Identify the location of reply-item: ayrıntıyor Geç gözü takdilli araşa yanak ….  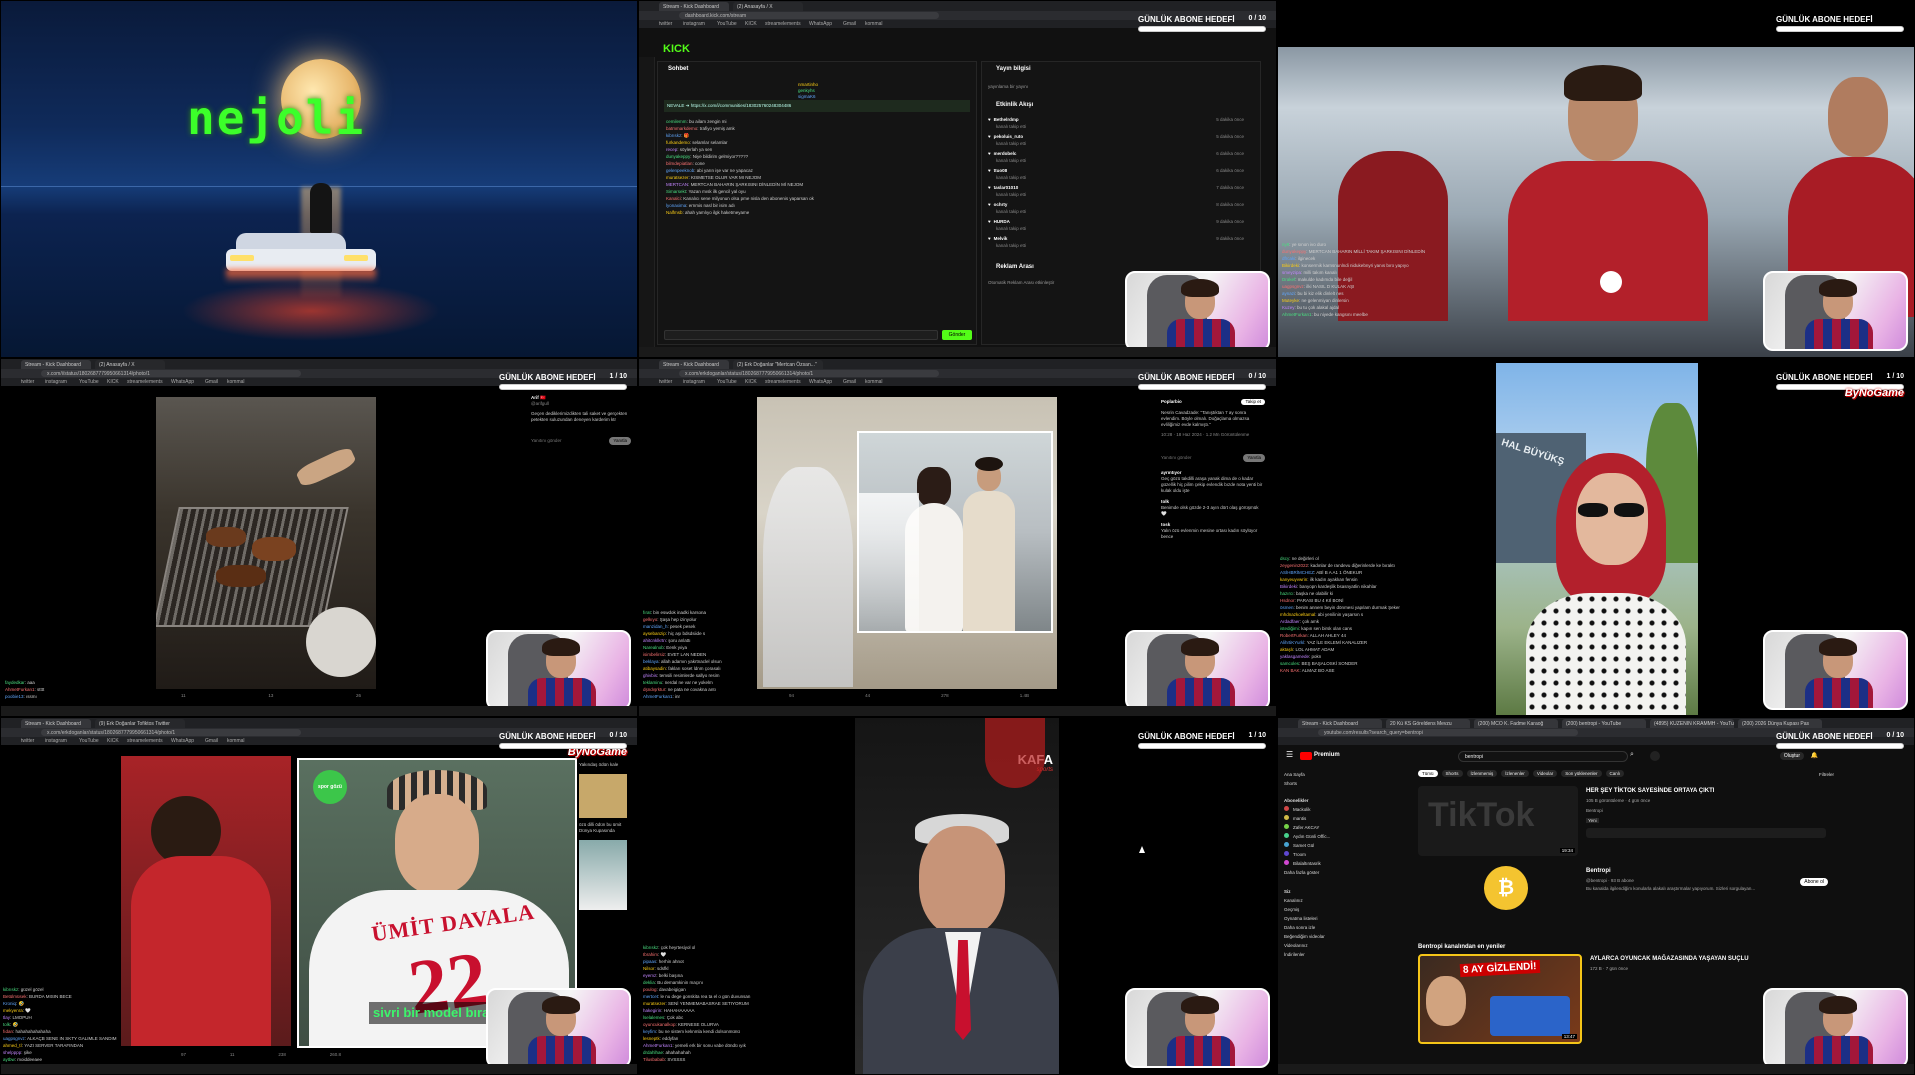
(1213, 482).